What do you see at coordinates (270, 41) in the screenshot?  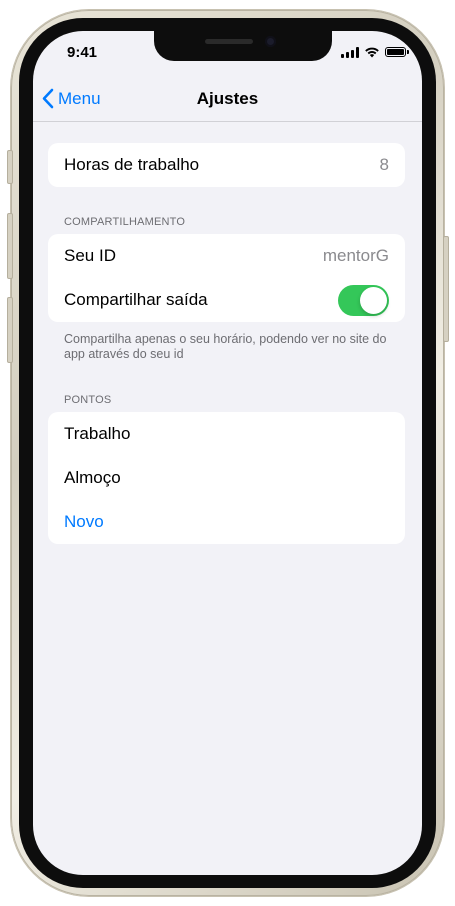 I see `camera` at bounding box center [270, 41].